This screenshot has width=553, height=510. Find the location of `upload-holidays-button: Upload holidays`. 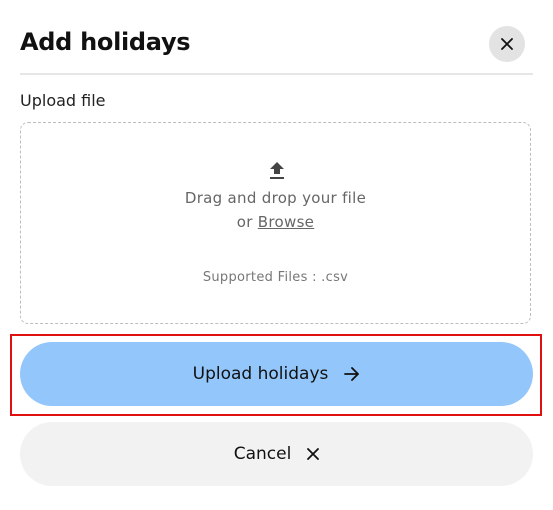

upload-holidays-button: Upload holidays is located at coordinates (276, 374).